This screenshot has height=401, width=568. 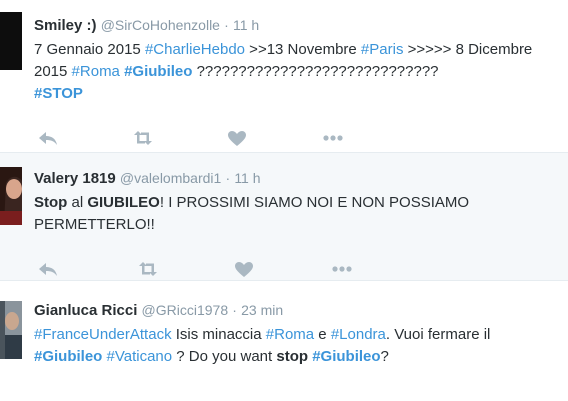 I want to click on hashtag-link: #Vaticano, so click(x=140, y=356).